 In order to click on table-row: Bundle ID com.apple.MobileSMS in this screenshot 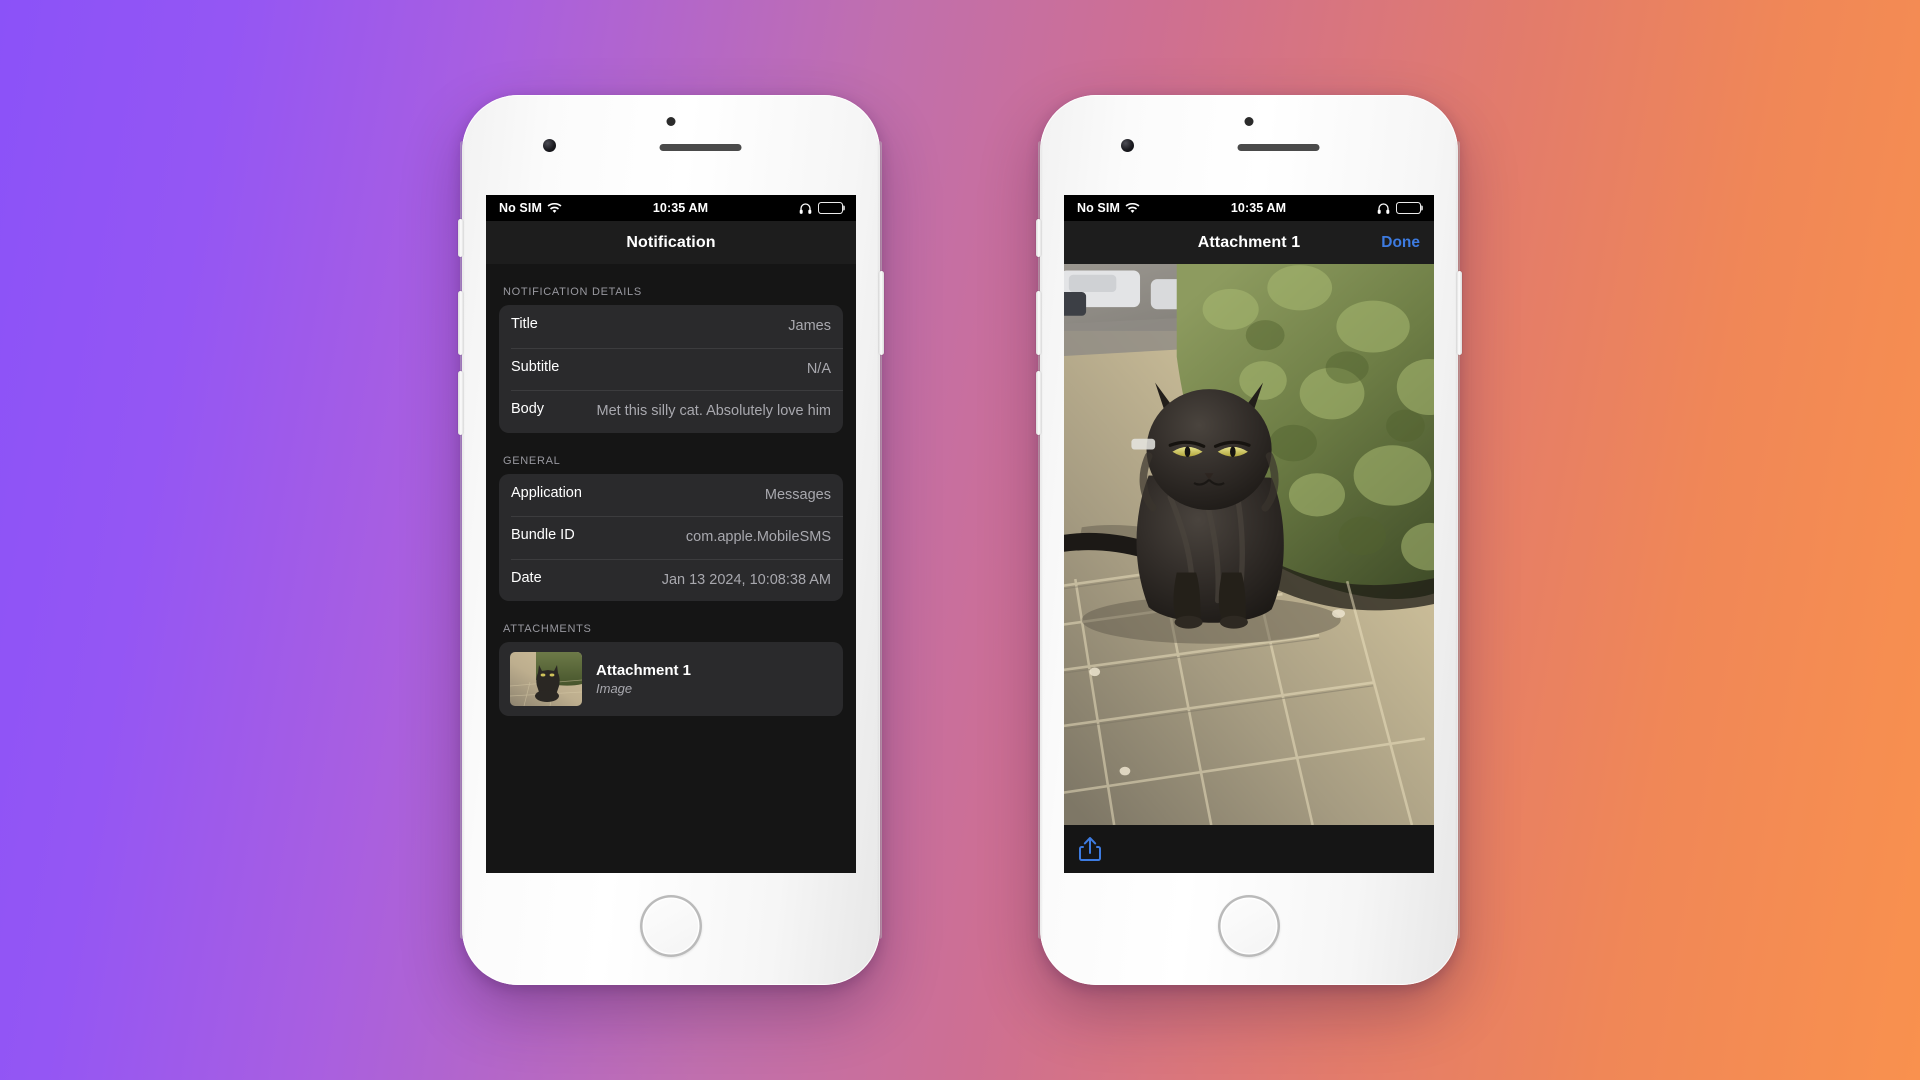, I will do `click(671, 537)`.